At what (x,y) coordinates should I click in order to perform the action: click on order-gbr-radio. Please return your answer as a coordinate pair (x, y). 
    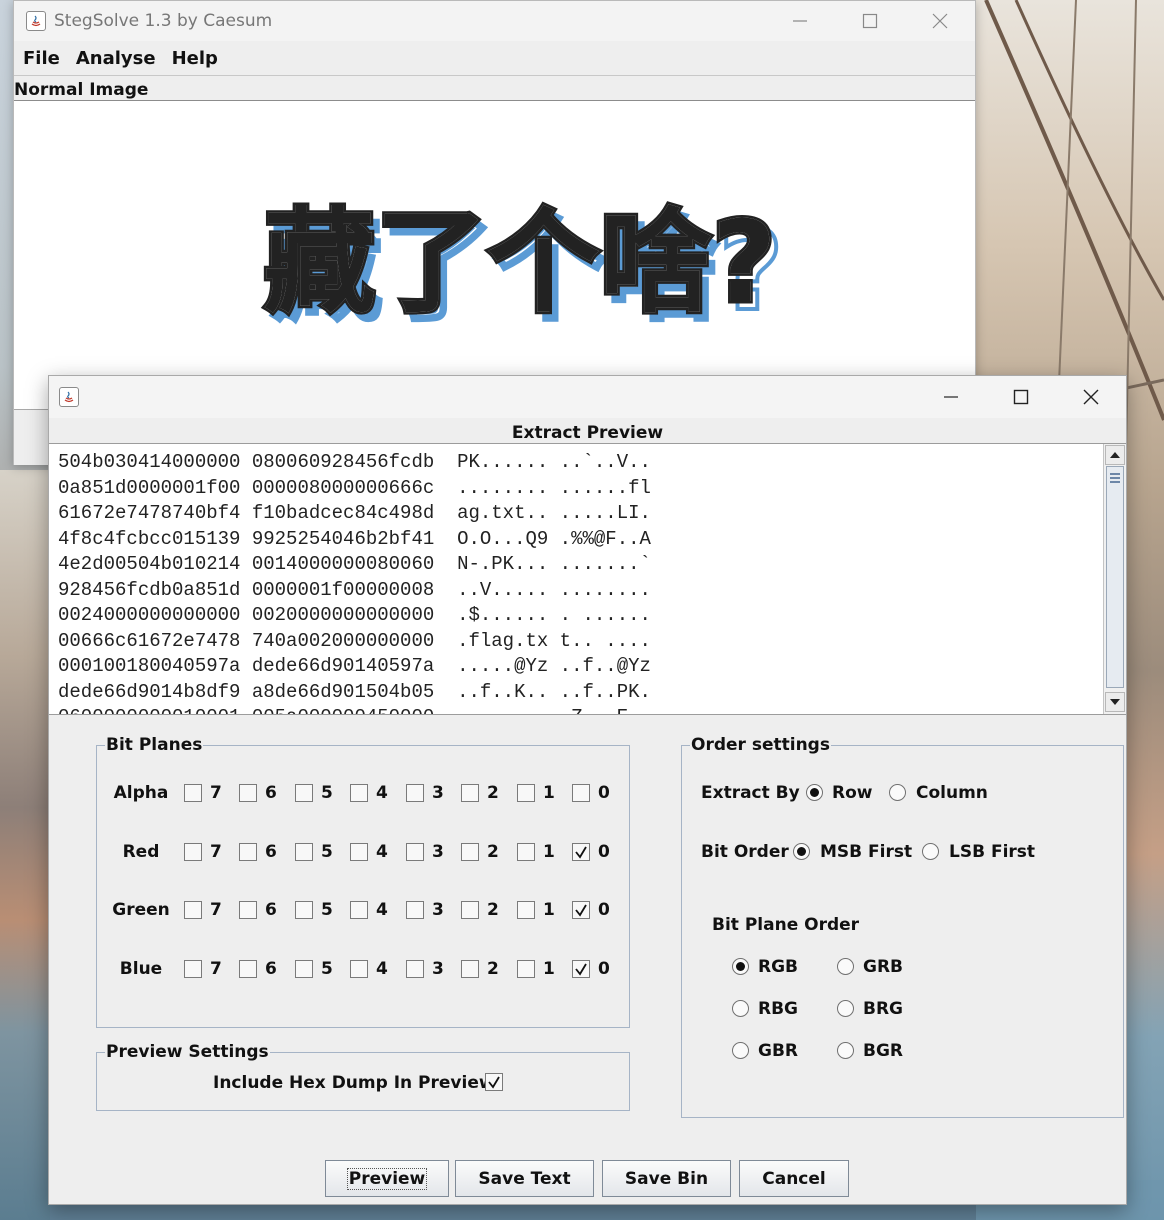
    Looking at the image, I should click on (740, 1050).